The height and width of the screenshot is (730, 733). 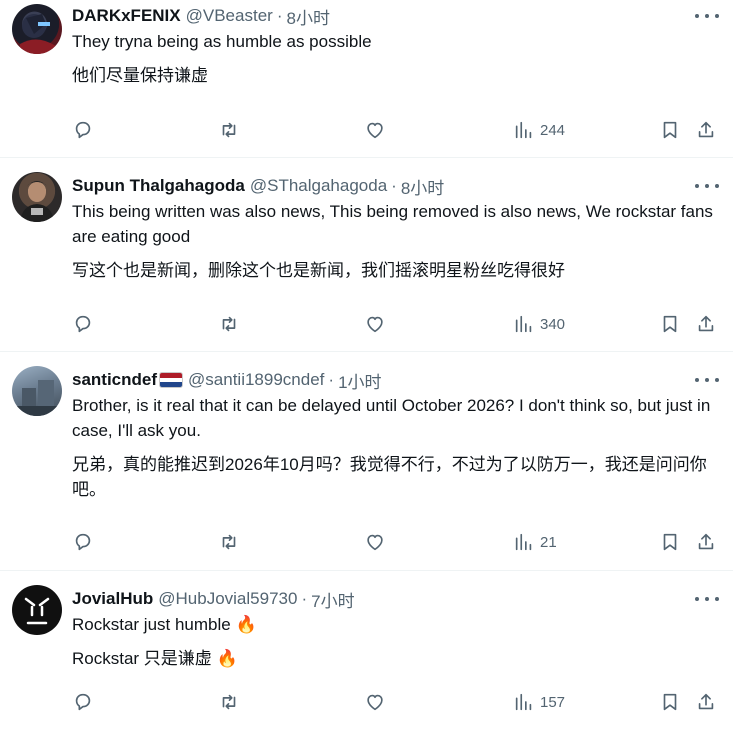 I want to click on views-count: 157, so click(x=553, y=702).